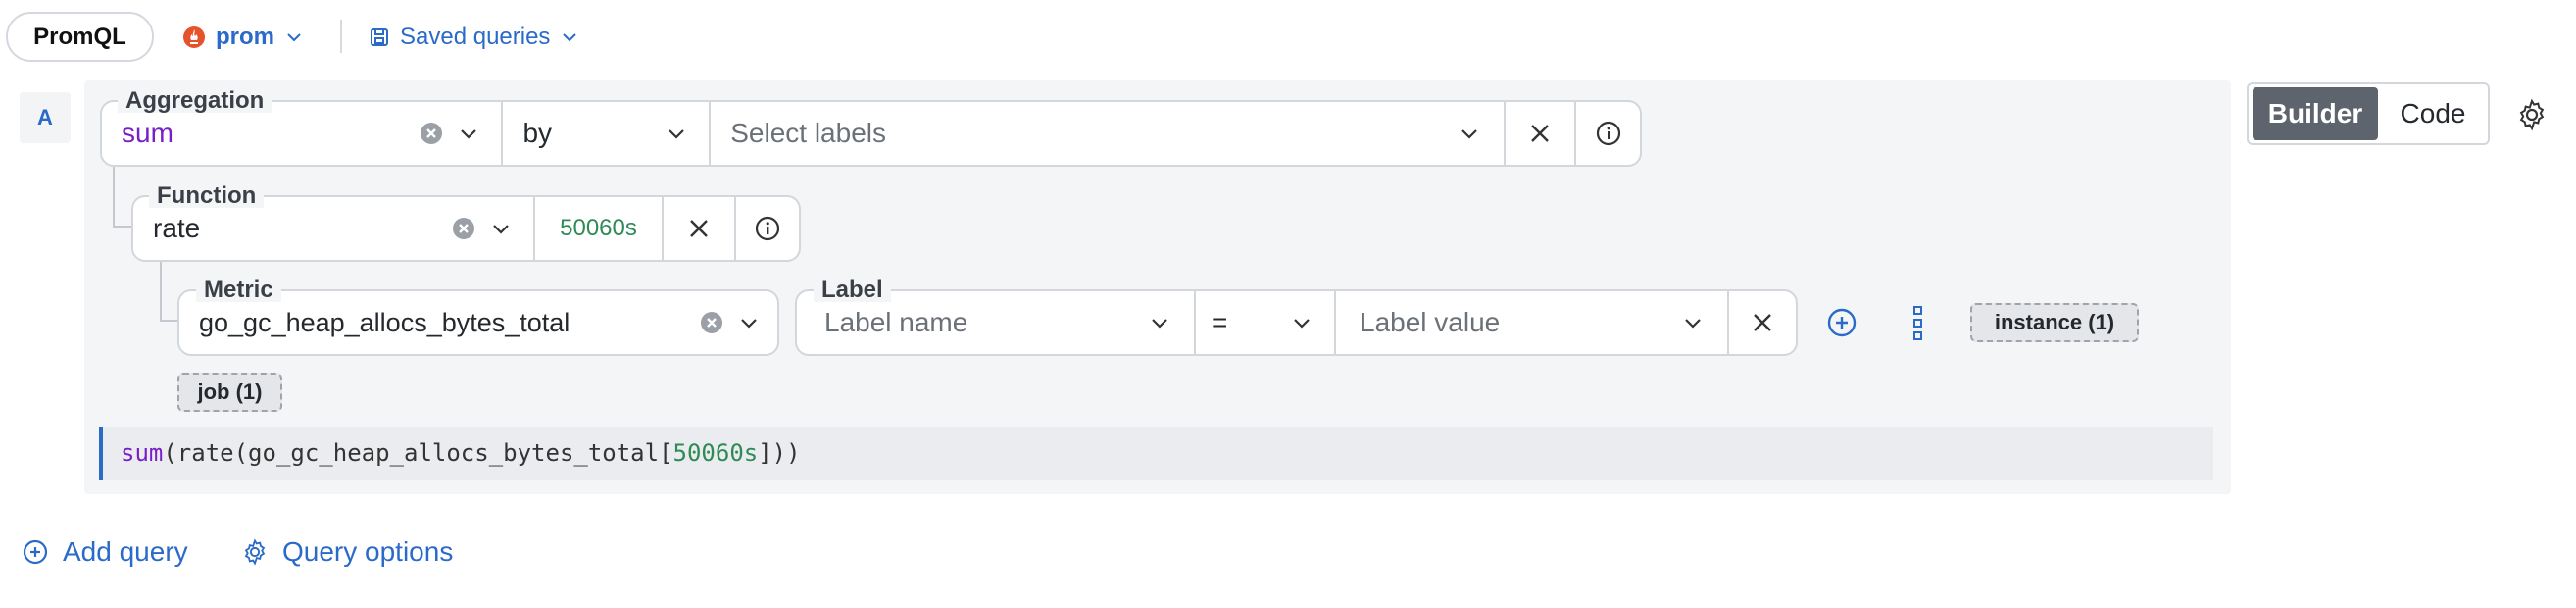 The height and width of the screenshot is (608, 2576). Describe the element at coordinates (715, 453) in the screenshot. I see `raw-query-range: 50060s` at that location.